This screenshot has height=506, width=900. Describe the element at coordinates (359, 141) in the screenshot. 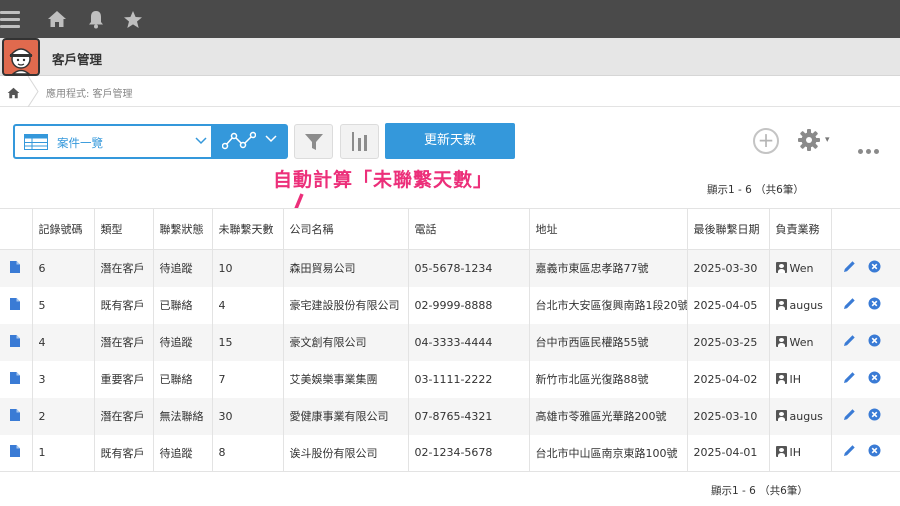

I see `chart-button` at that location.